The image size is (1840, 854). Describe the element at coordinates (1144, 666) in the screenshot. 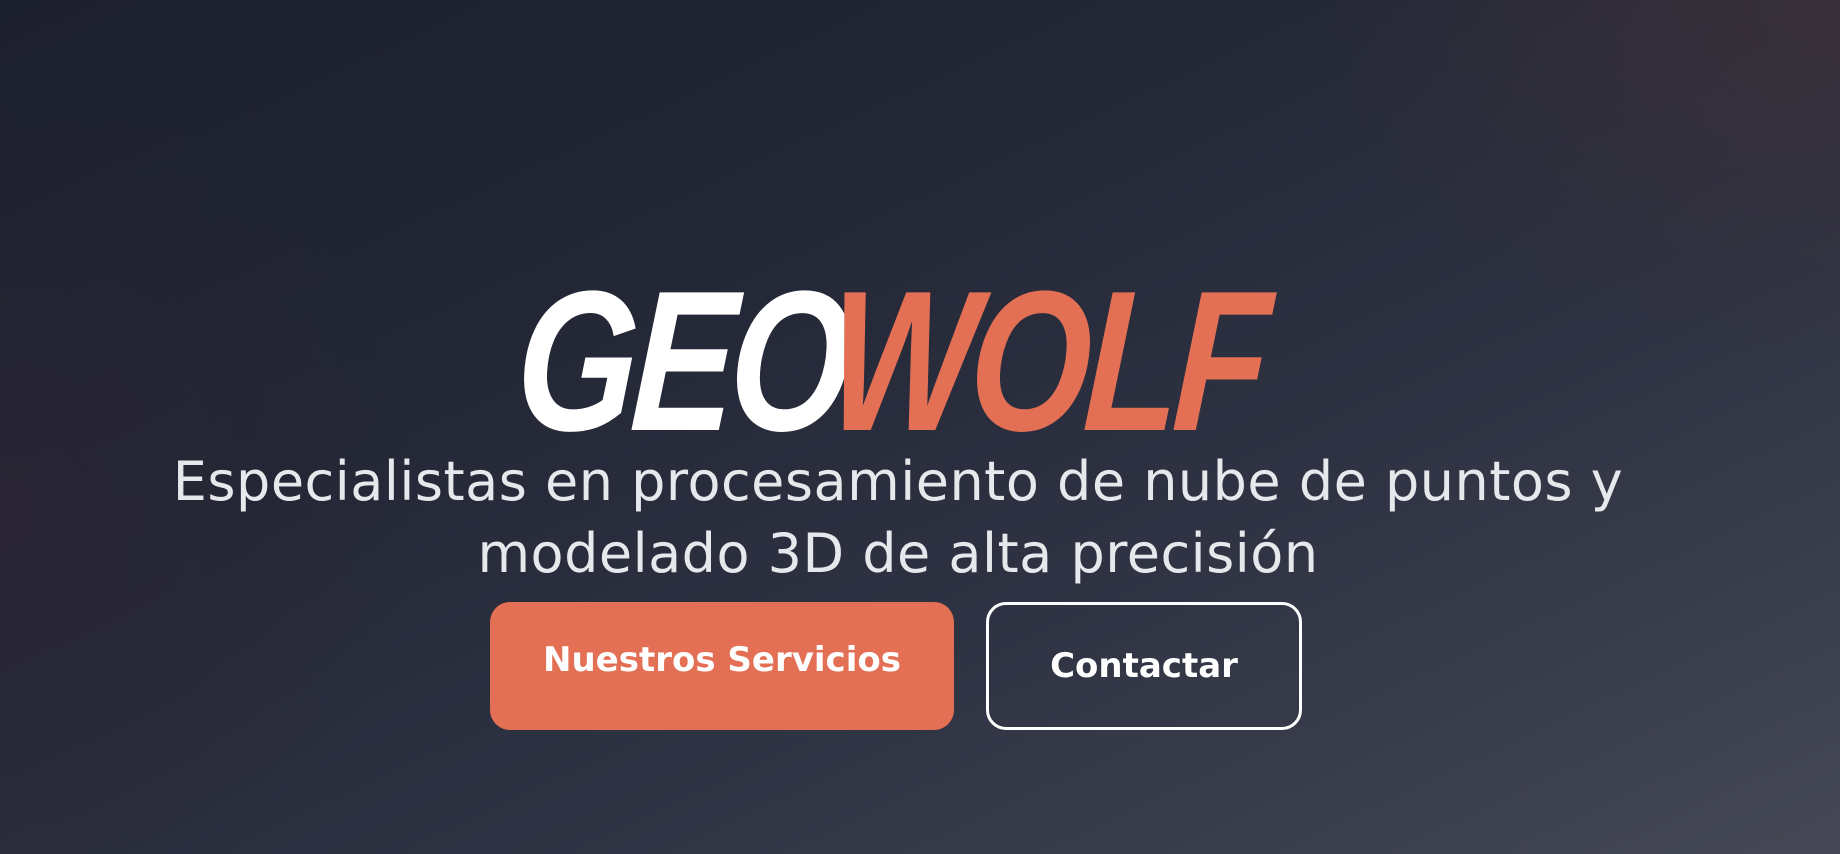

I see `contact-button: Contactar` at that location.